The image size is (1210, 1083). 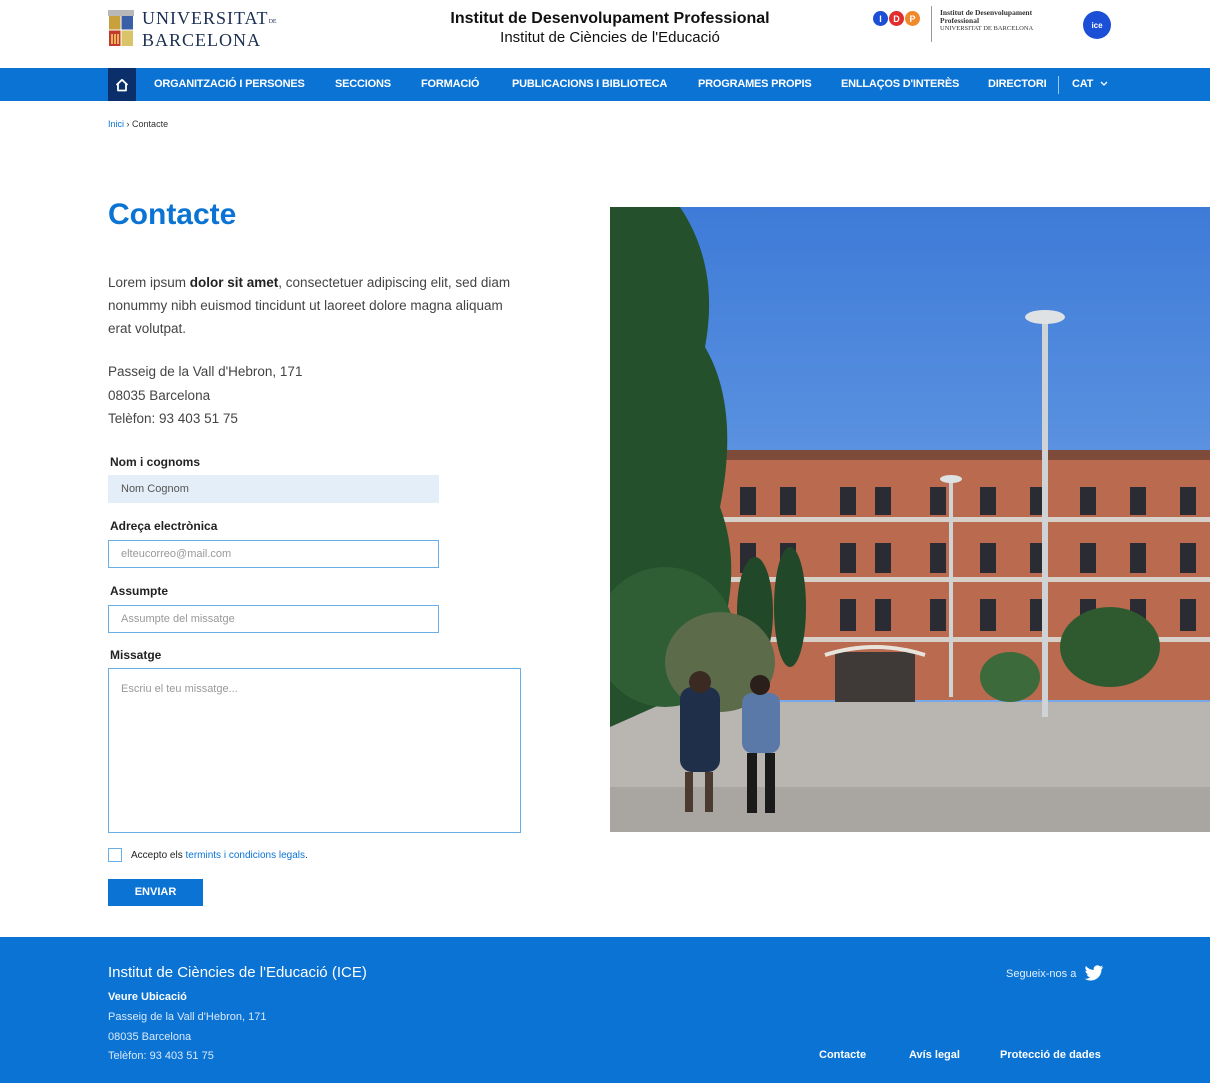 I want to click on university-logo: UNIVERSITATDE BARCELONA, so click(x=192, y=29).